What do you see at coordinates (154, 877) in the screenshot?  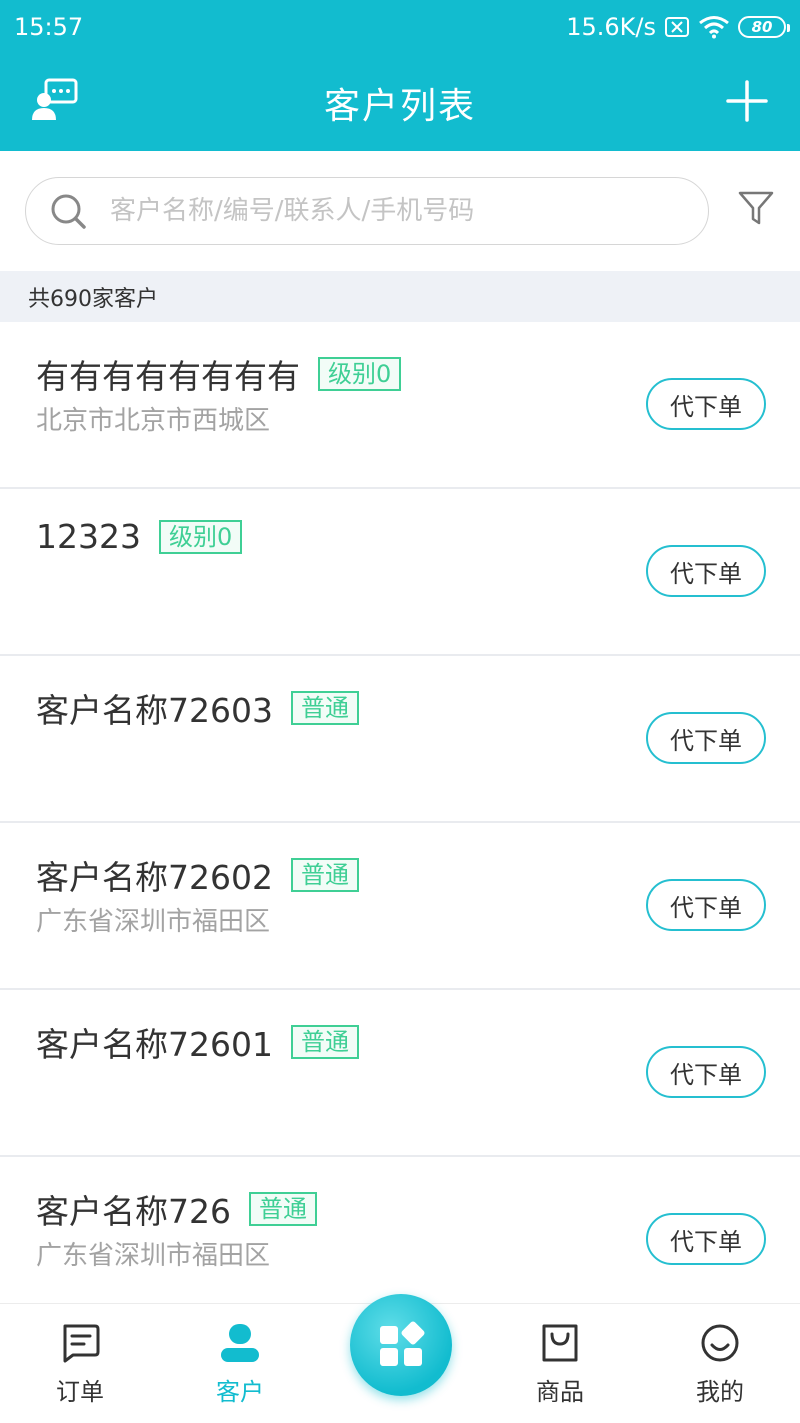 I see `customer-name: 客户名称72602` at bounding box center [154, 877].